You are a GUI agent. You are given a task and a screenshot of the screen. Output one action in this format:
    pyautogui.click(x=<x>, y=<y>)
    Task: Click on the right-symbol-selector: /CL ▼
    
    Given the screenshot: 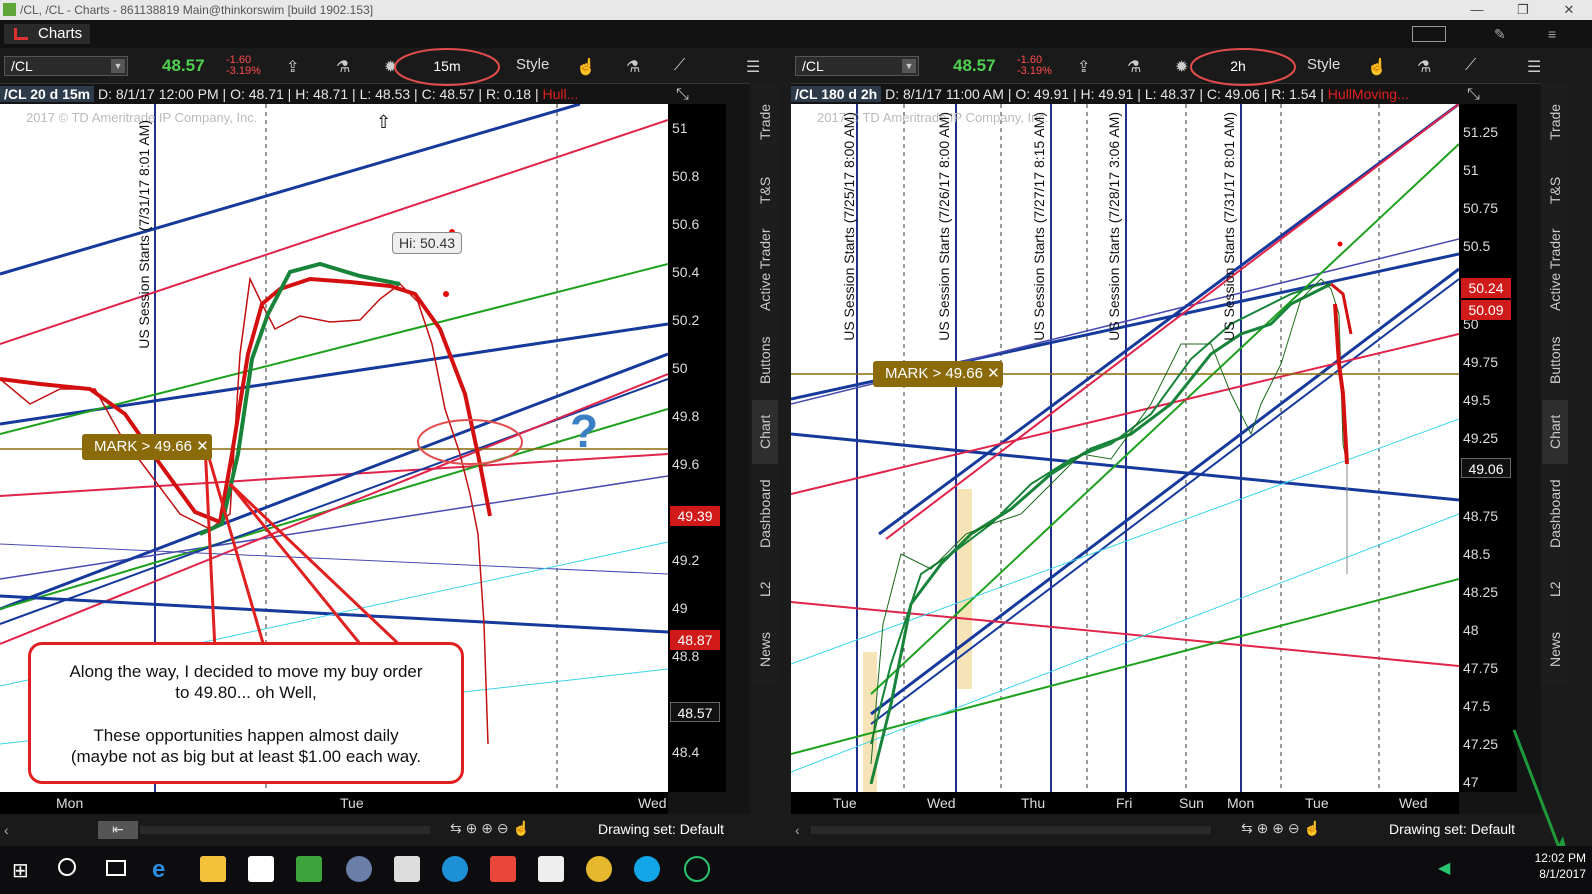 What is the action you would take?
    pyautogui.click(x=857, y=66)
    